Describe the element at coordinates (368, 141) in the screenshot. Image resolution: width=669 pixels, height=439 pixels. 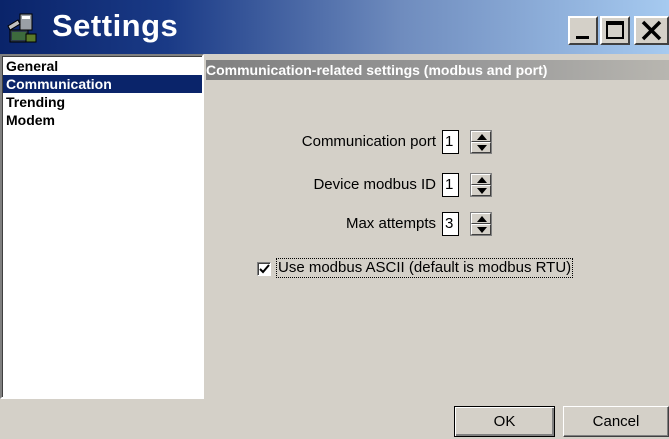
I see `communication-port-label: Communication port` at that location.